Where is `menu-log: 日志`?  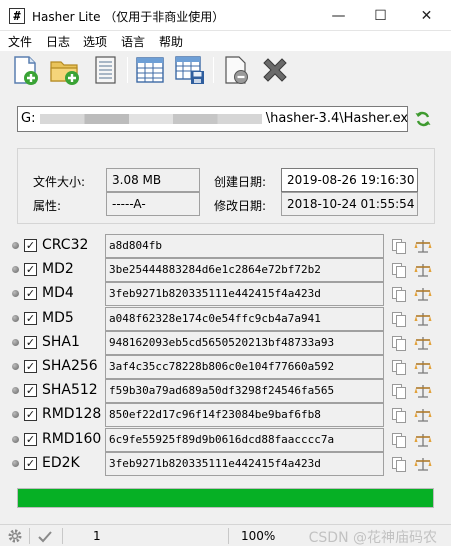 menu-log: 日志 is located at coordinates (58, 41).